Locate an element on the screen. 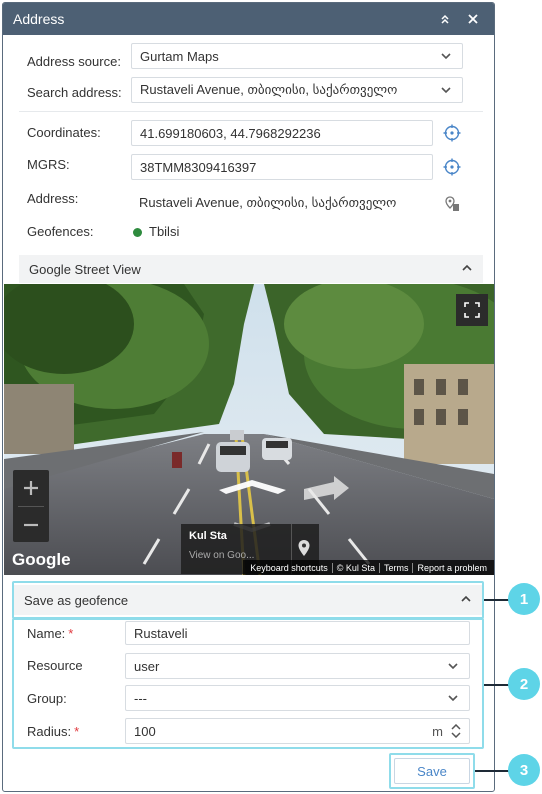 The height and width of the screenshot is (794, 542). street-view-panel-header: Google Street View is located at coordinates (251, 269).